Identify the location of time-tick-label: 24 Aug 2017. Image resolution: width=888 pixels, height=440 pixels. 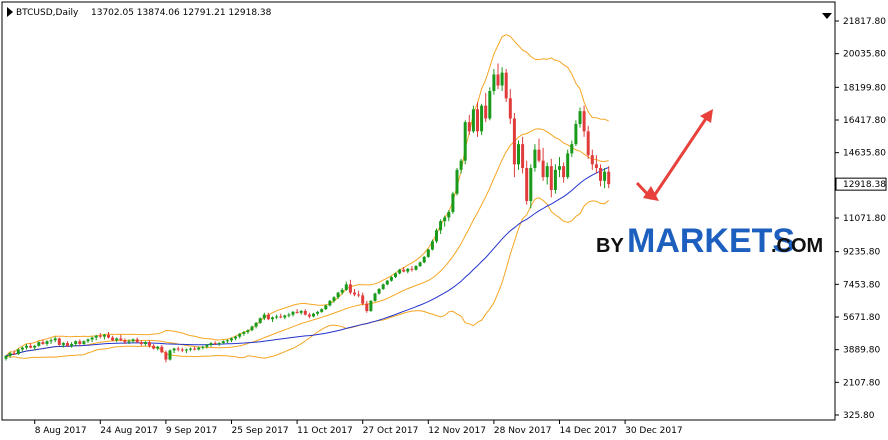
(129, 431).